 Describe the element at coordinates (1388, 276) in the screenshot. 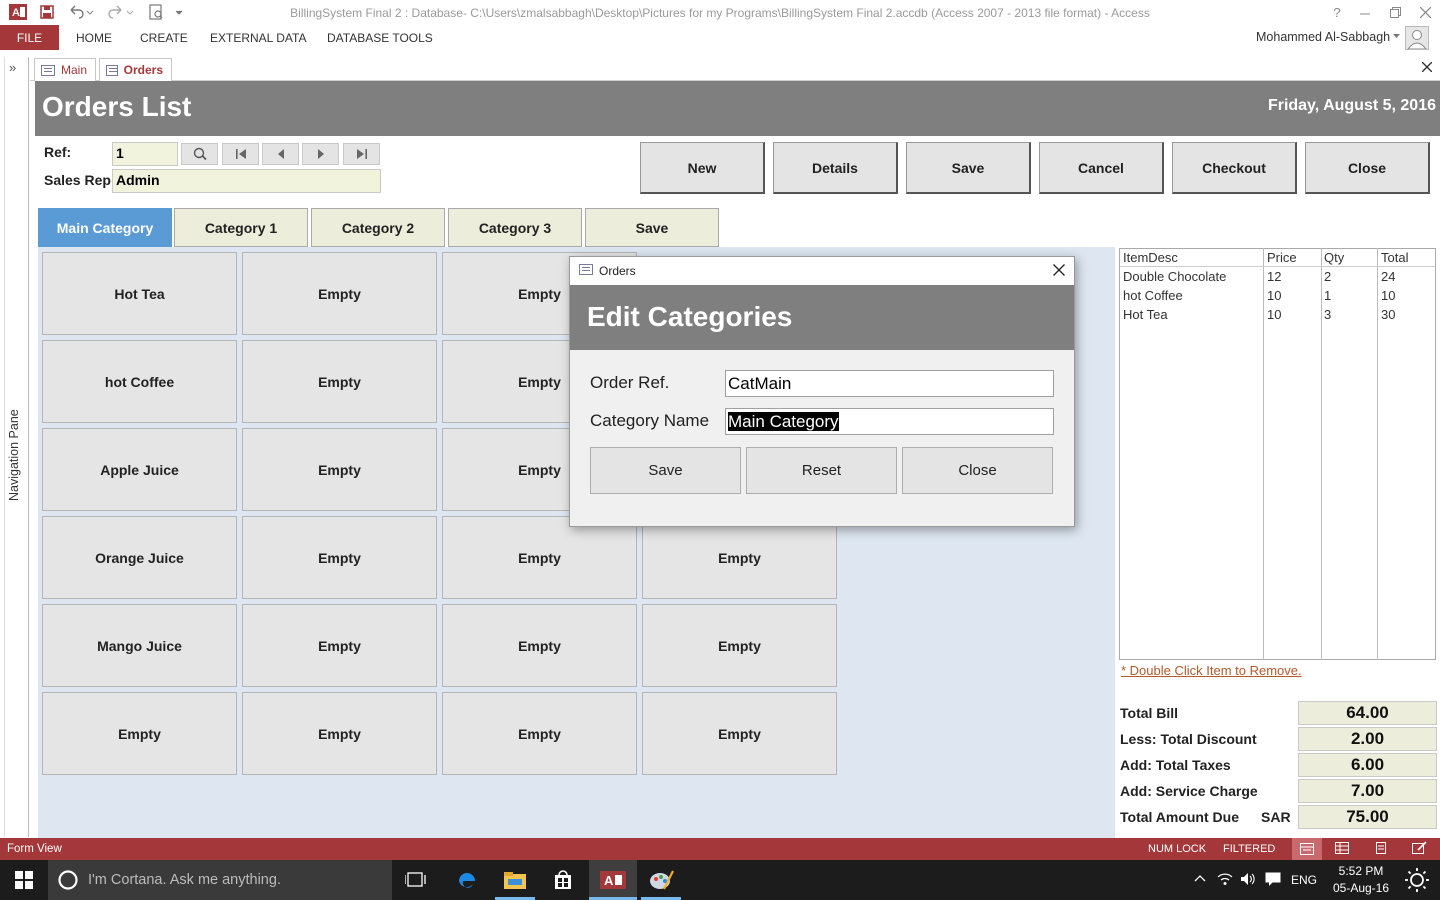

I see `item-total-cell: 24` at that location.